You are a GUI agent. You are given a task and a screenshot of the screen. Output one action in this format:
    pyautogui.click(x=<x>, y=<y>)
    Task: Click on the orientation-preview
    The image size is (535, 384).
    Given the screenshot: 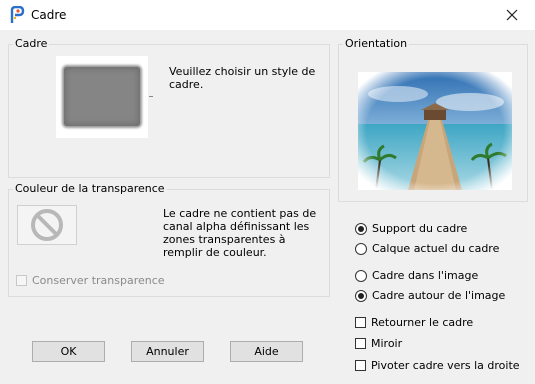 What is the action you would take?
    pyautogui.click(x=435, y=131)
    